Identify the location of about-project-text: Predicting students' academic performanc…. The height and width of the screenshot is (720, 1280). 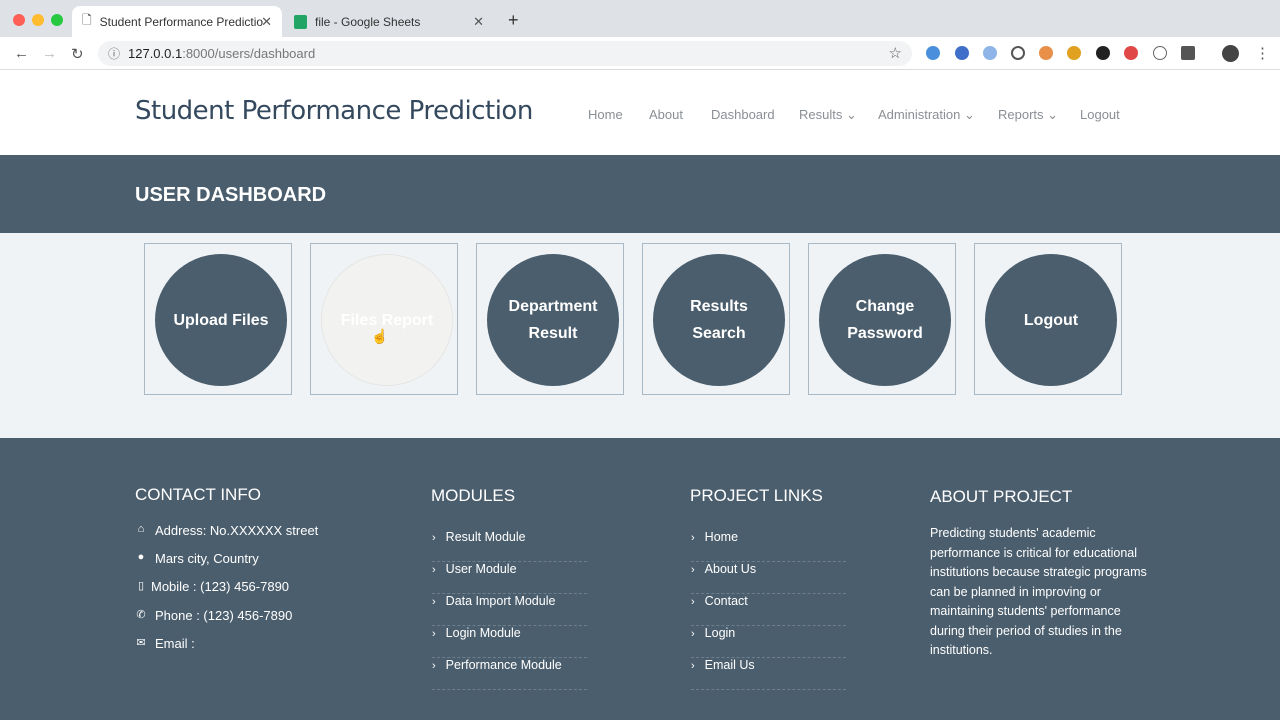
(1038, 591).